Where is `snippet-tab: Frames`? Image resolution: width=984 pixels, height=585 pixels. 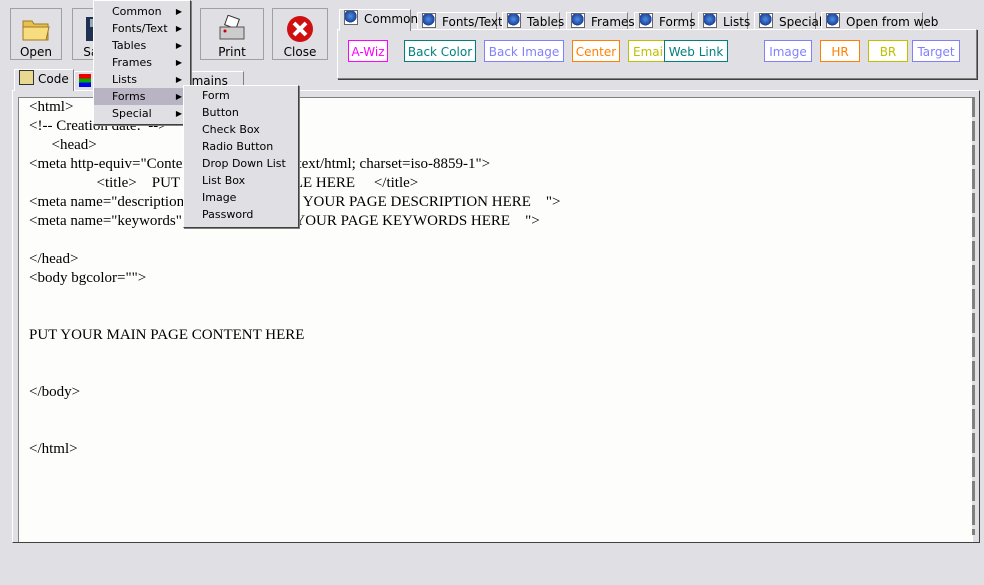
snippet-tab: Frames is located at coordinates (600, 21).